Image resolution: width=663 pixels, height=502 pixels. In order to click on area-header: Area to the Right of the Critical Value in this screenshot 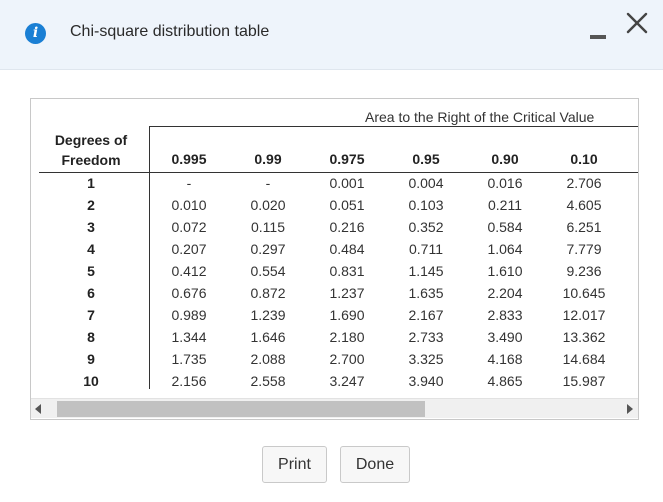, I will do `click(480, 117)`.